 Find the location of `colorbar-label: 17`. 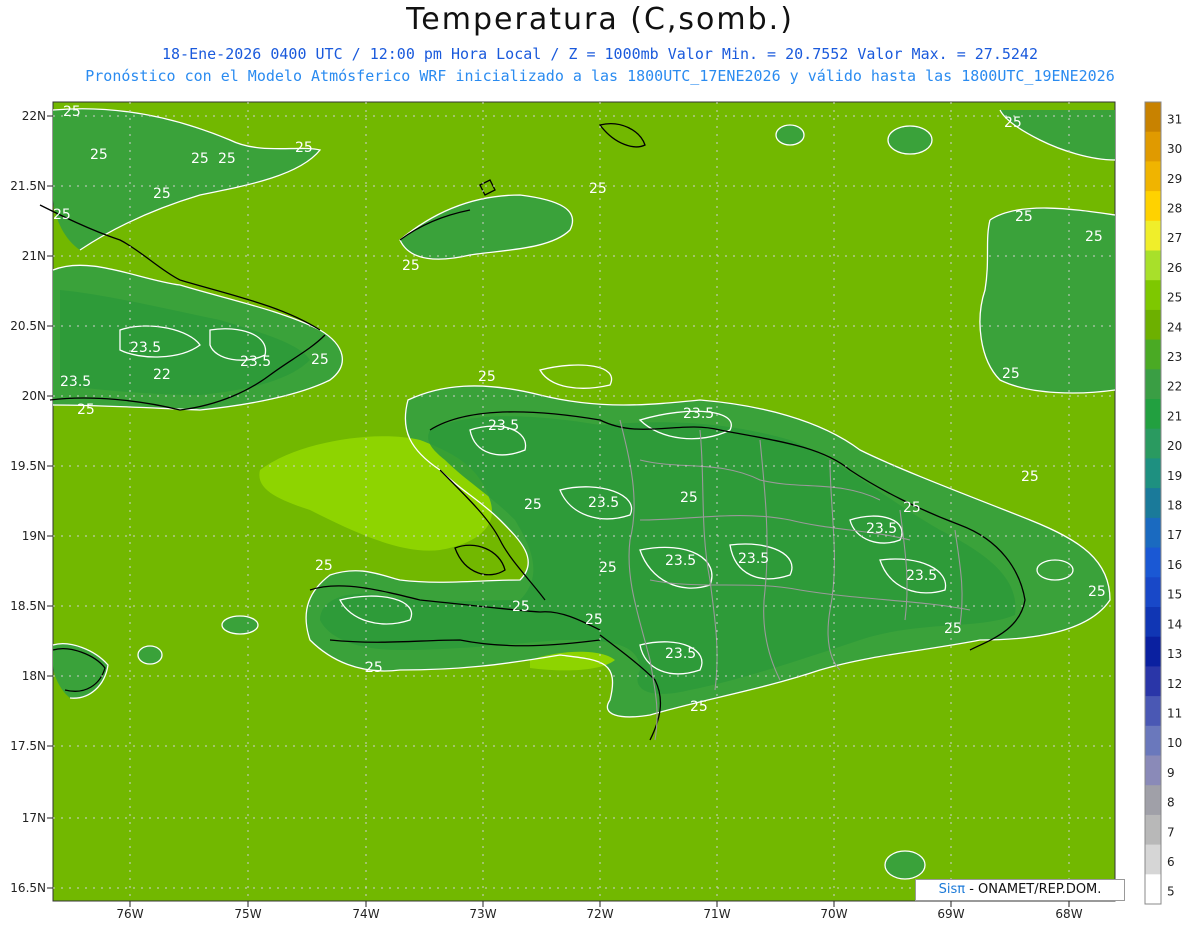

colorbar-label: 17 is located at coordinates (1174, 535).